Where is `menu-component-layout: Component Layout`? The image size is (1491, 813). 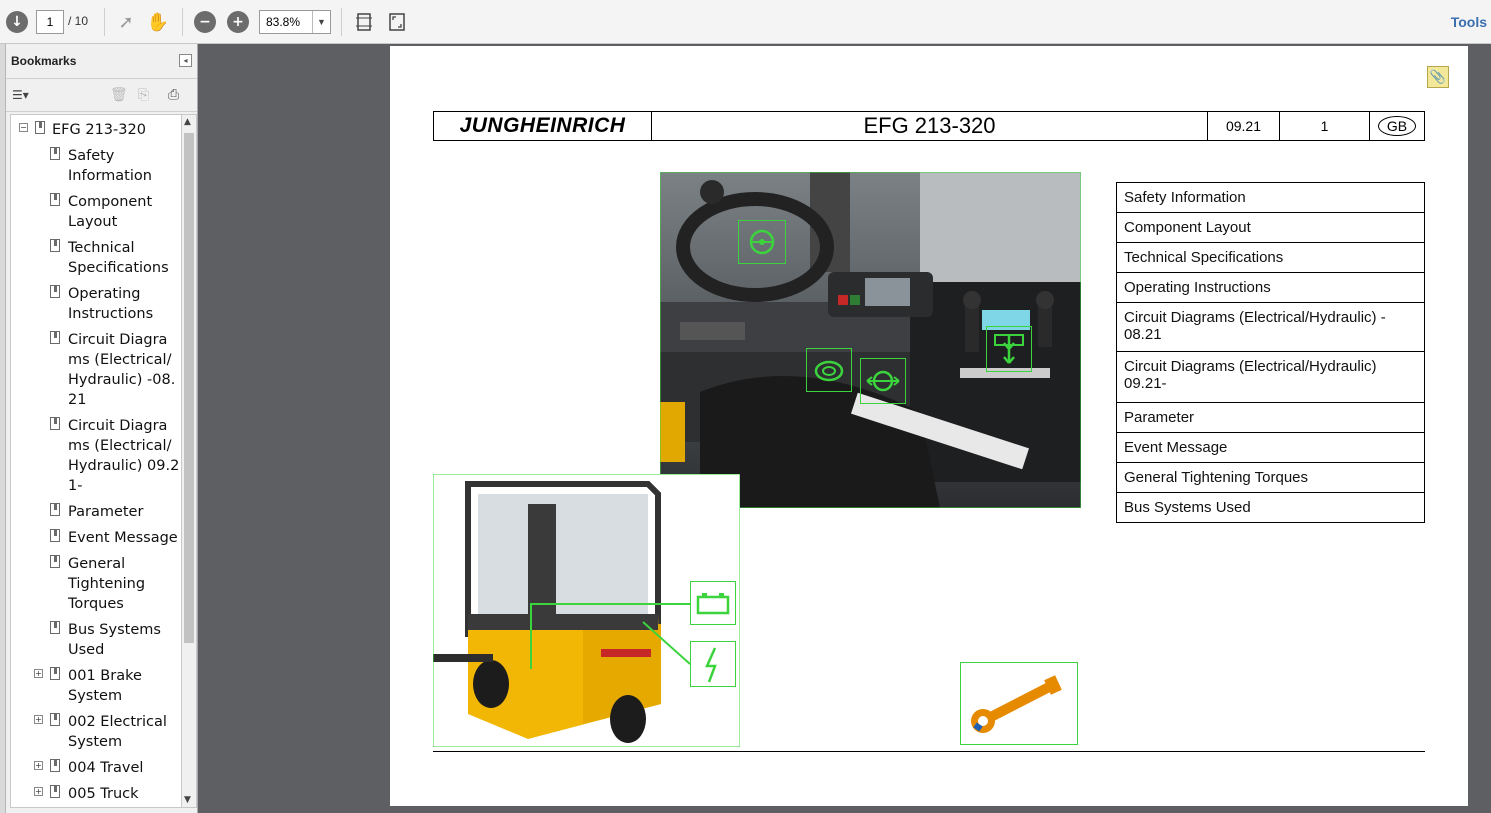 menu-component-layout: Component Layout is located at coordinates (1270, 228).